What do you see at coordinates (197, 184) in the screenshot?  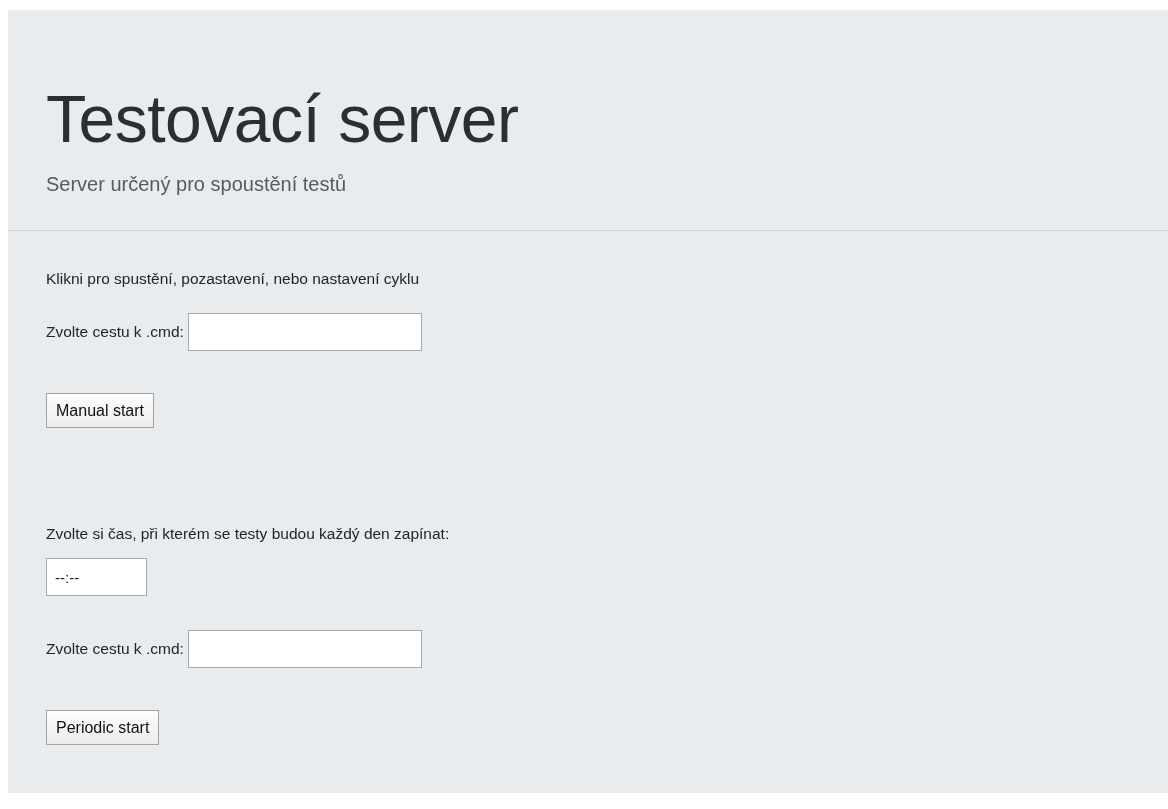 I see `page-subtitle: Server určený pro spoustění testů` at bounding box center [197, 184].